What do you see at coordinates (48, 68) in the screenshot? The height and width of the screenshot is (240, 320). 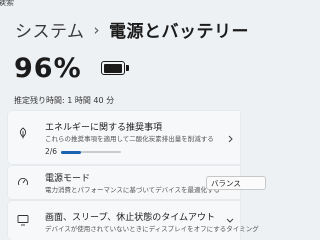 I see `battery-percentage: 96%` at bounding box center [48, 68].